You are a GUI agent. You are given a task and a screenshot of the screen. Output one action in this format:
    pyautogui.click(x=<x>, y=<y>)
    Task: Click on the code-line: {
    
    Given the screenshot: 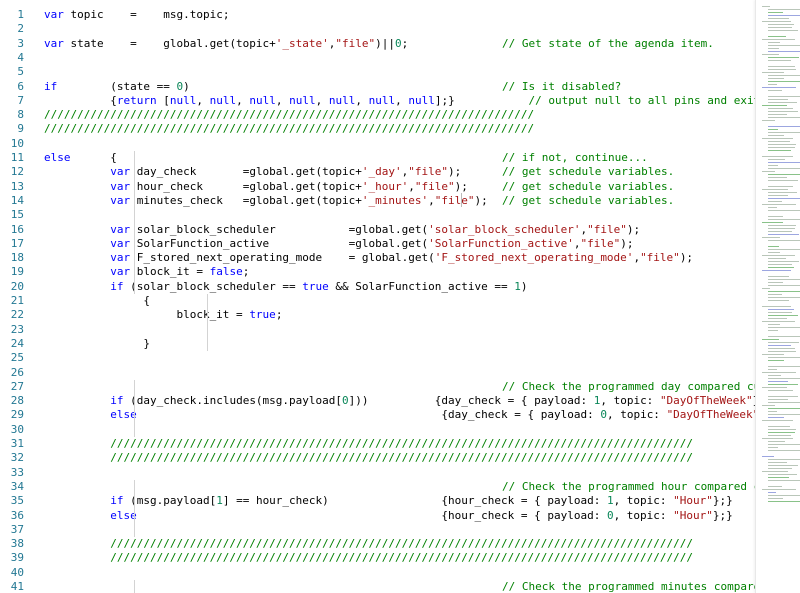 What is the action you would take?
    pyautogui.click(x=399, y=301)
    